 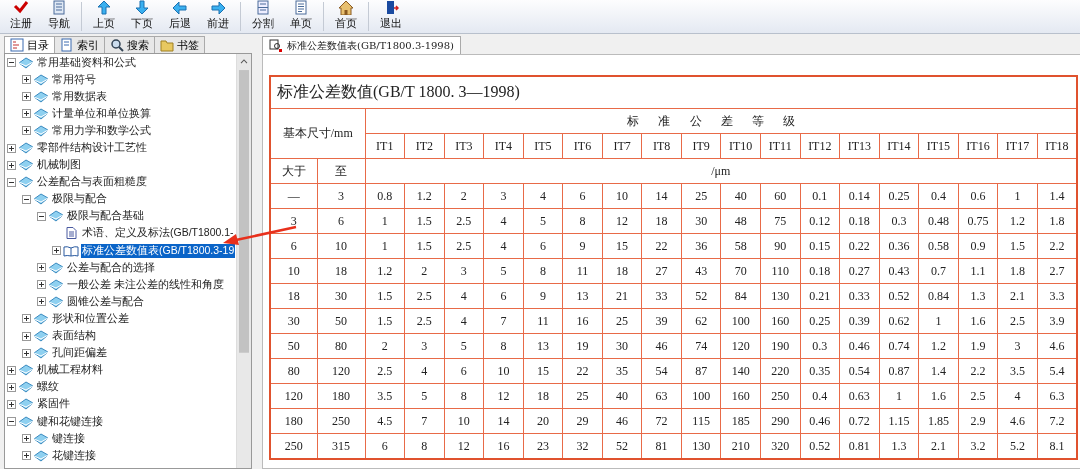 What do you see at coordinates (92, 148) in the screenshot?
I see `tree-item: 零部件结构设计工艺性` at bounding box center [92, 148].